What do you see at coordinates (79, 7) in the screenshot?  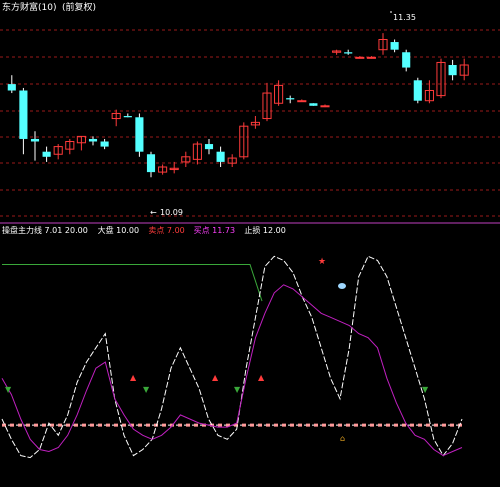 I see `price-header-sub: (前复权)` at bounding box center [79, 7].